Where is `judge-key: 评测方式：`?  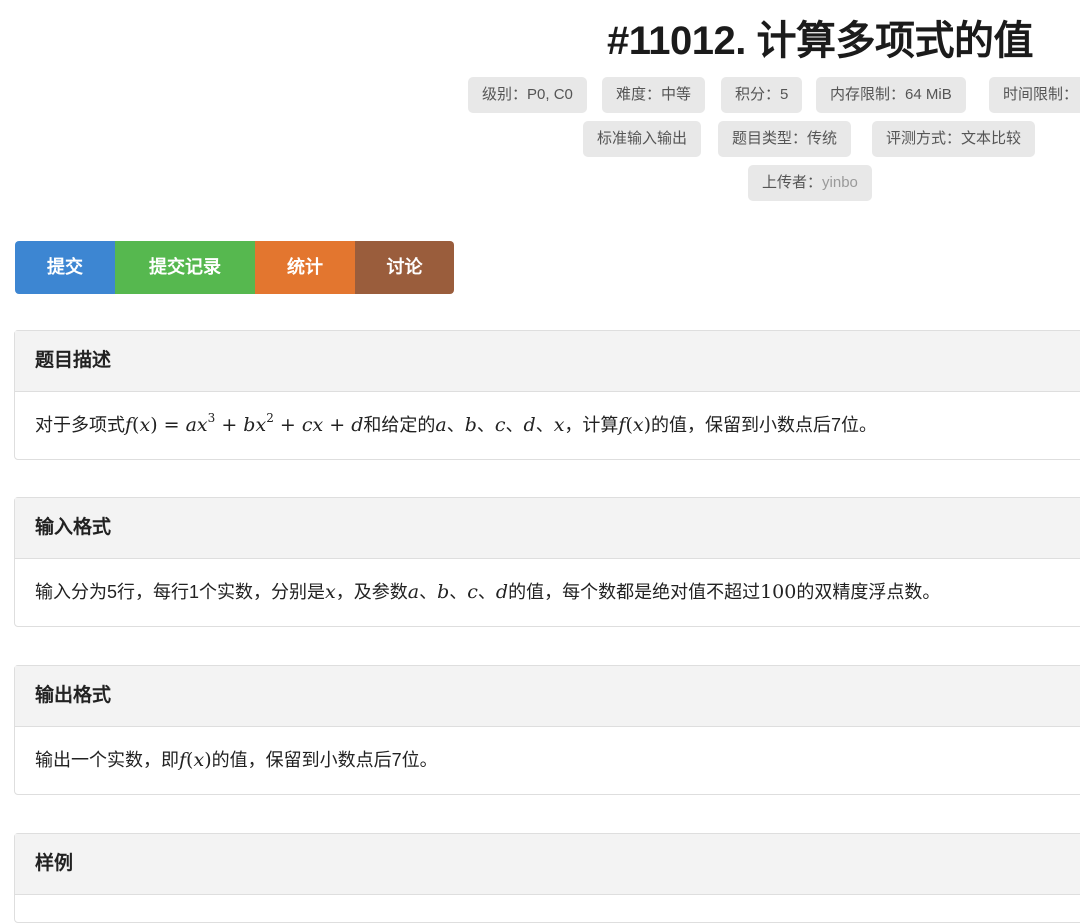
judge-key: 评测方式： is located at coordinates (924, 138).